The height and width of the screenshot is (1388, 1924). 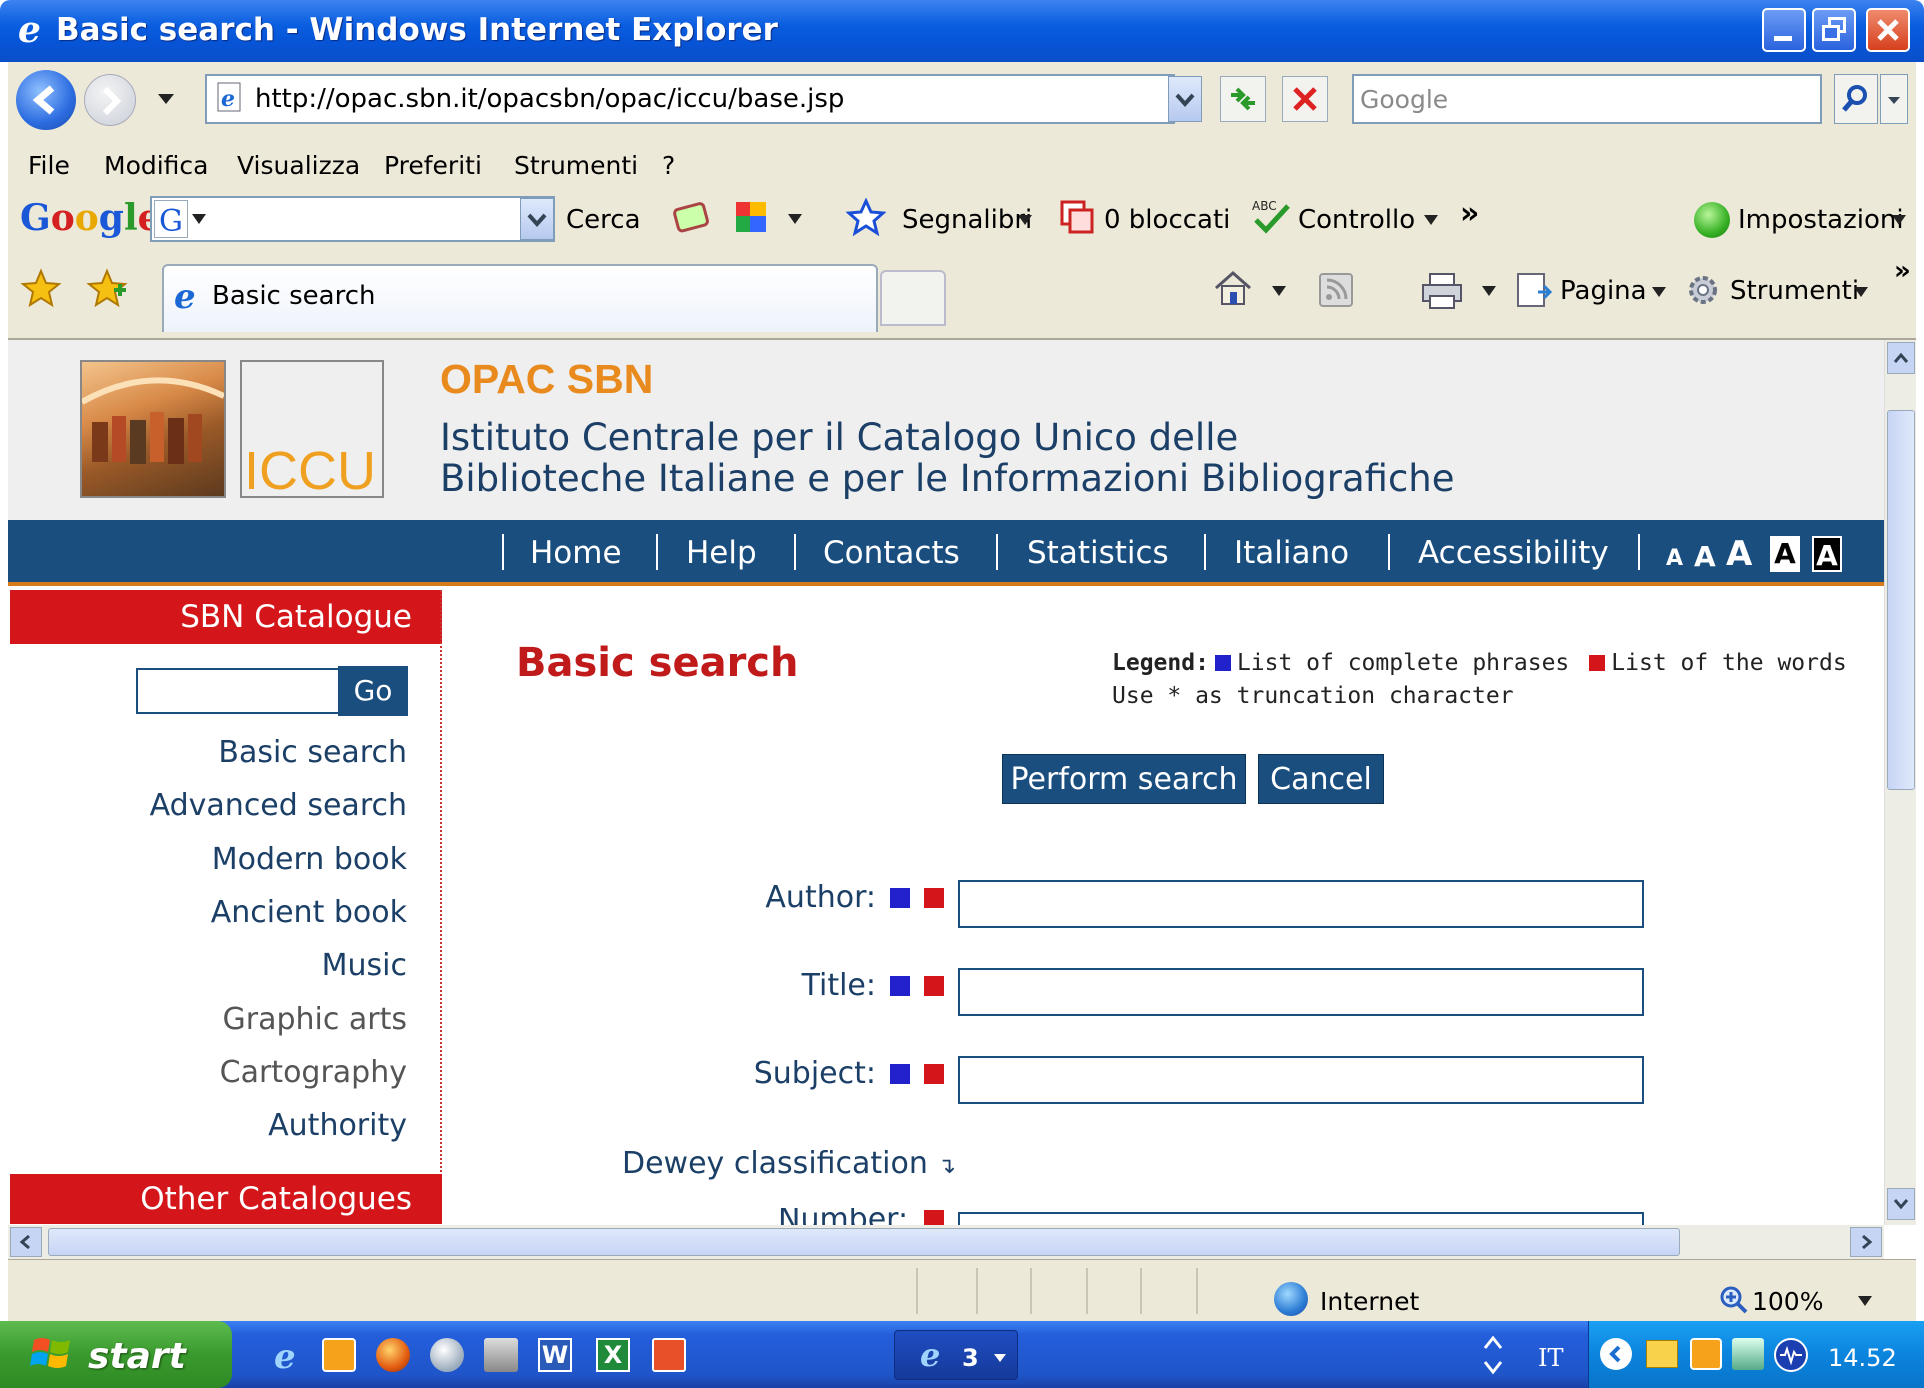 I want to click on author-input, so click(x=1301, y=904).